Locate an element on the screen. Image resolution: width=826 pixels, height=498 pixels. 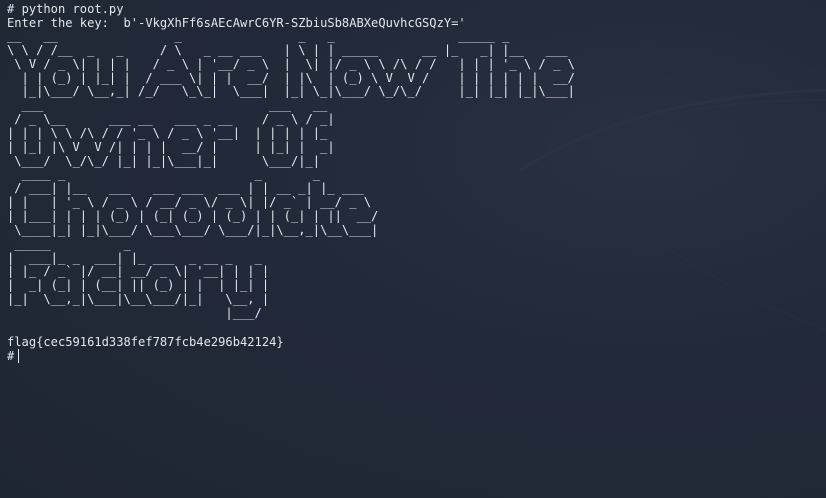
flag-output: flag{cec59161d338fef787fcb4e296b42124} is located at coordinates (145, 341).